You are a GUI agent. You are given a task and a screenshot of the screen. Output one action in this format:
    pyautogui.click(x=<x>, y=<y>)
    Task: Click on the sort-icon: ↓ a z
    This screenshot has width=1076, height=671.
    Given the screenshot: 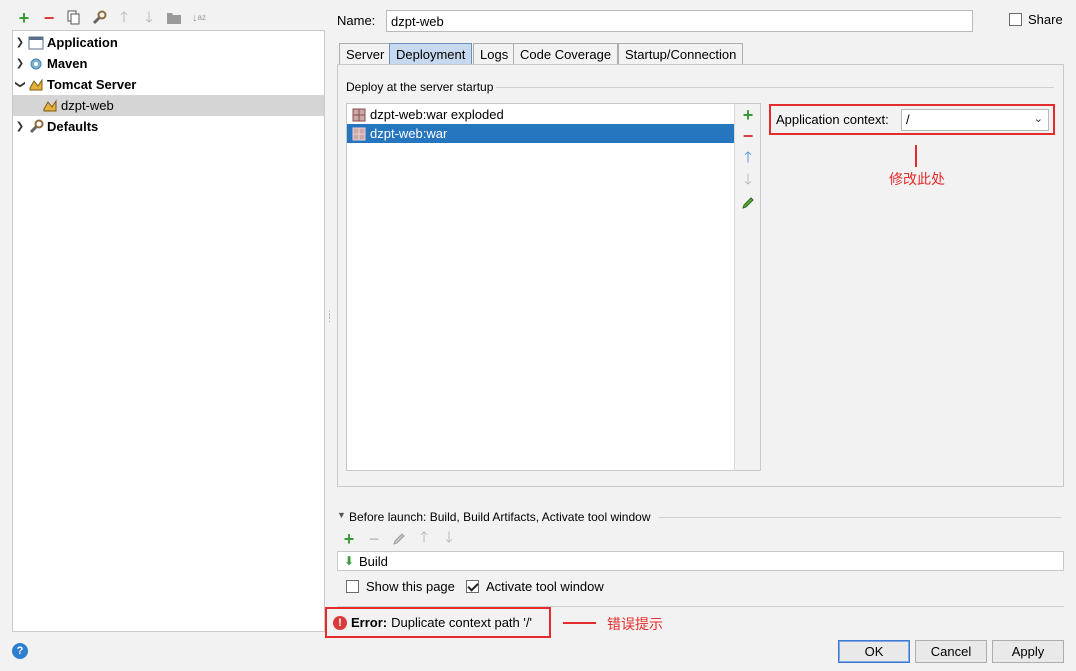 What is the action you would take?
    pyautogui.click(x=199, y=18)
    